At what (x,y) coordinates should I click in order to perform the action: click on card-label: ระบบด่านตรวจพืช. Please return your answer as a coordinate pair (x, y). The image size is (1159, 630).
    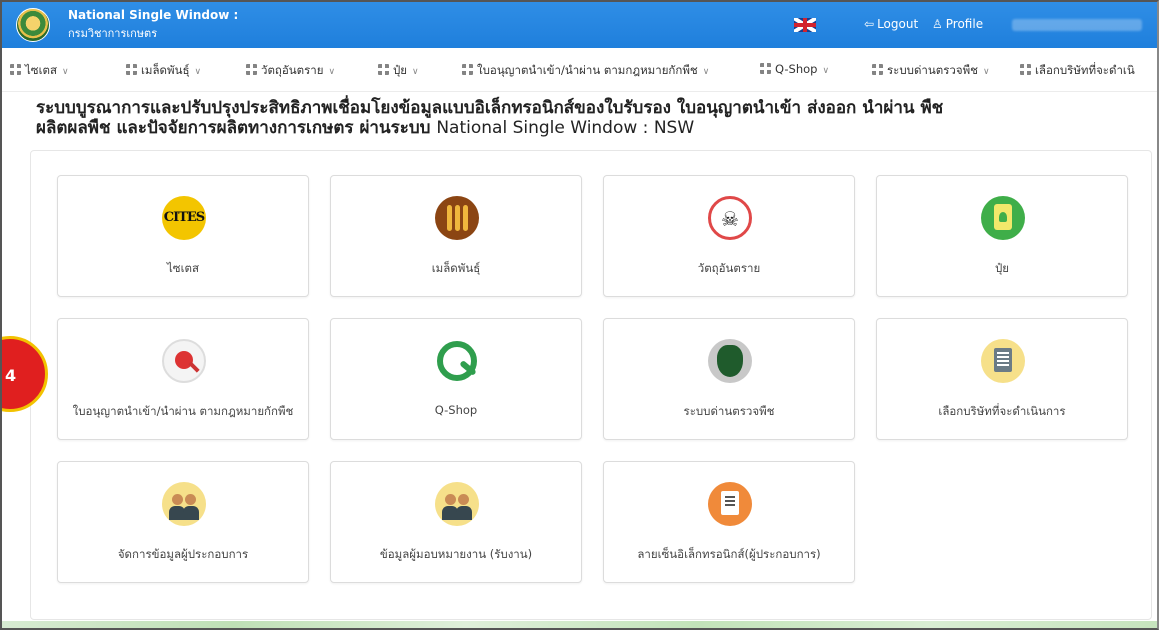
    Looking at the image, I should click on (729, 411).